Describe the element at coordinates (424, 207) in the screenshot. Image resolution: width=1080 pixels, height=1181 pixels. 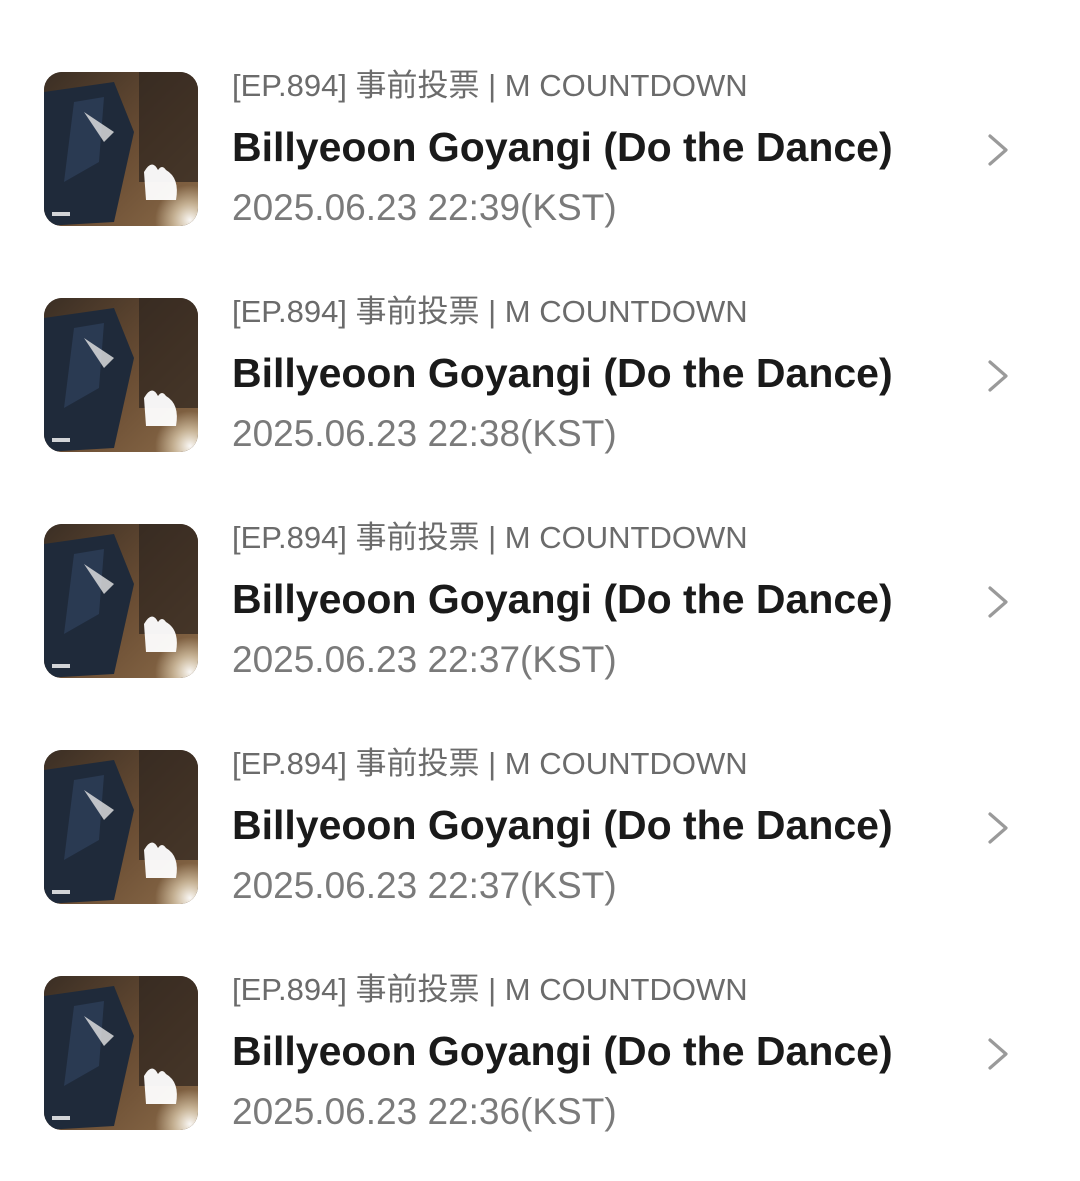
I see `item-date: 2025.06.23 22:39(KST)` at that location.